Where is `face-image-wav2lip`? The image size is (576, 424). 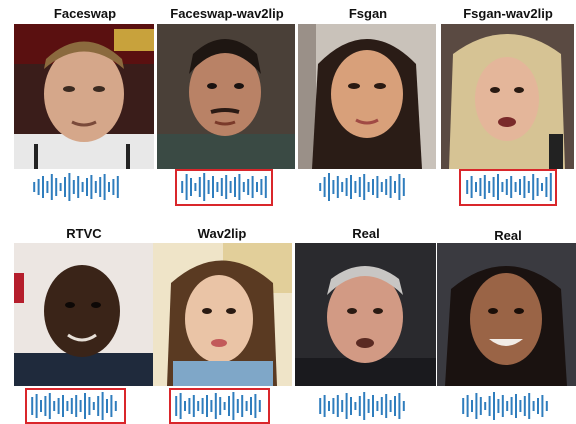
face-image-wav2lip is located at coordinates (222, 314).